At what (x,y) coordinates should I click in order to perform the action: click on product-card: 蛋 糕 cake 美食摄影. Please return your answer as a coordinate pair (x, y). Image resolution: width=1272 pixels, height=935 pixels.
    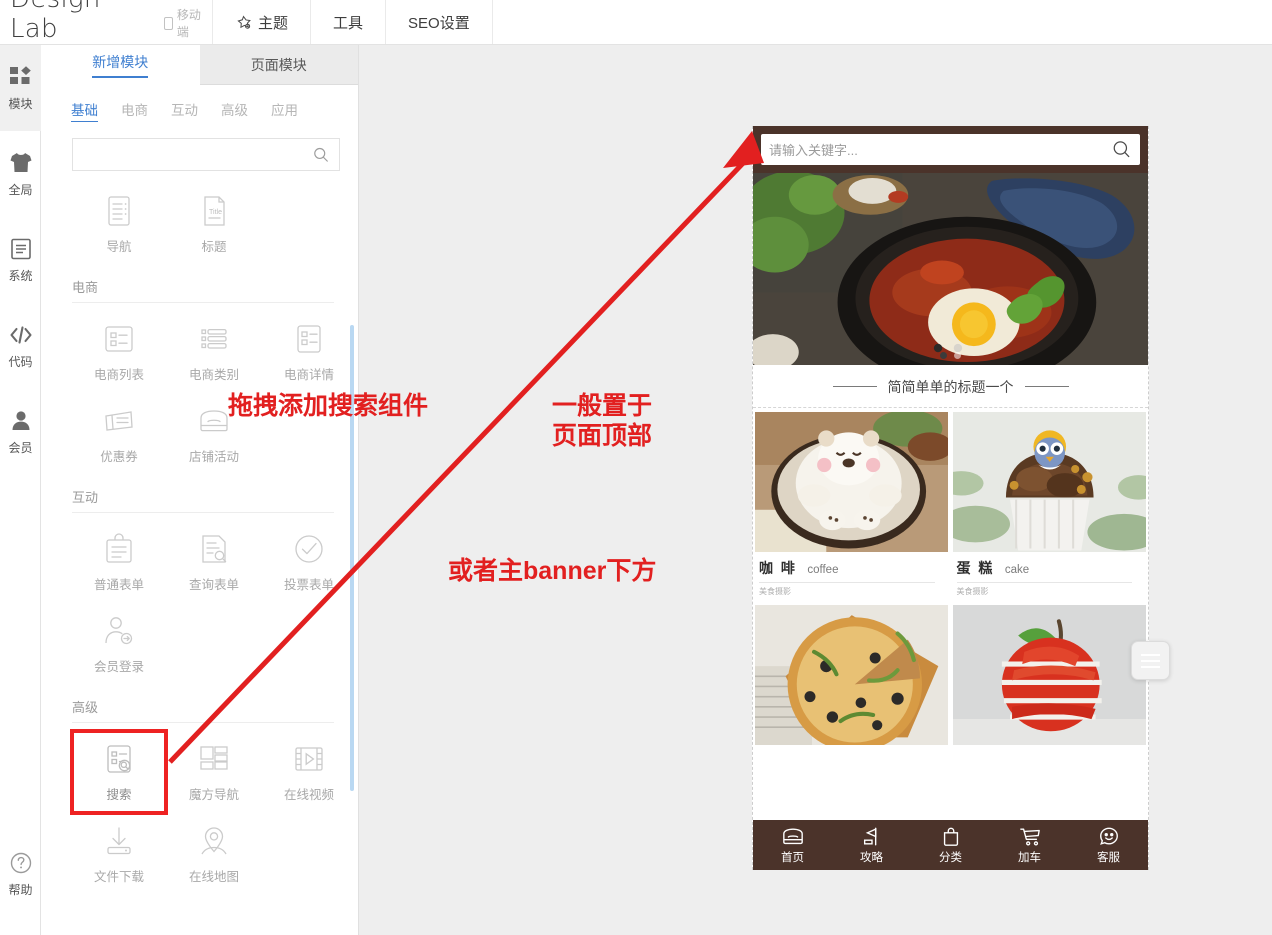
    Looking at the image, I should click on (1049, 506).